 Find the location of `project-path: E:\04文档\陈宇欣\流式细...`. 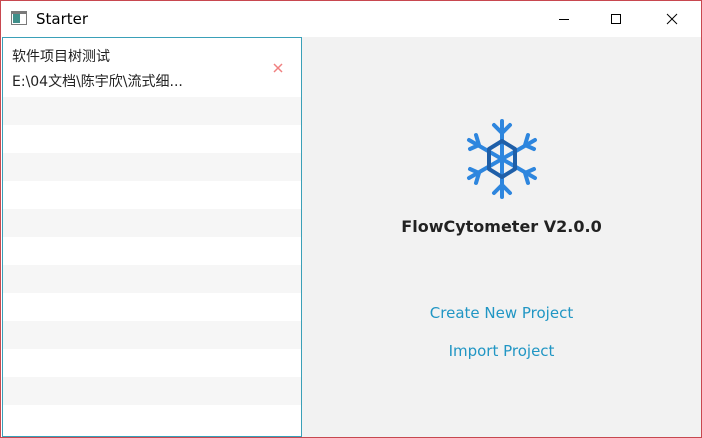

project-path: E:\04文档\陈宇欣\流式细... is located at coordinates (97, 82).